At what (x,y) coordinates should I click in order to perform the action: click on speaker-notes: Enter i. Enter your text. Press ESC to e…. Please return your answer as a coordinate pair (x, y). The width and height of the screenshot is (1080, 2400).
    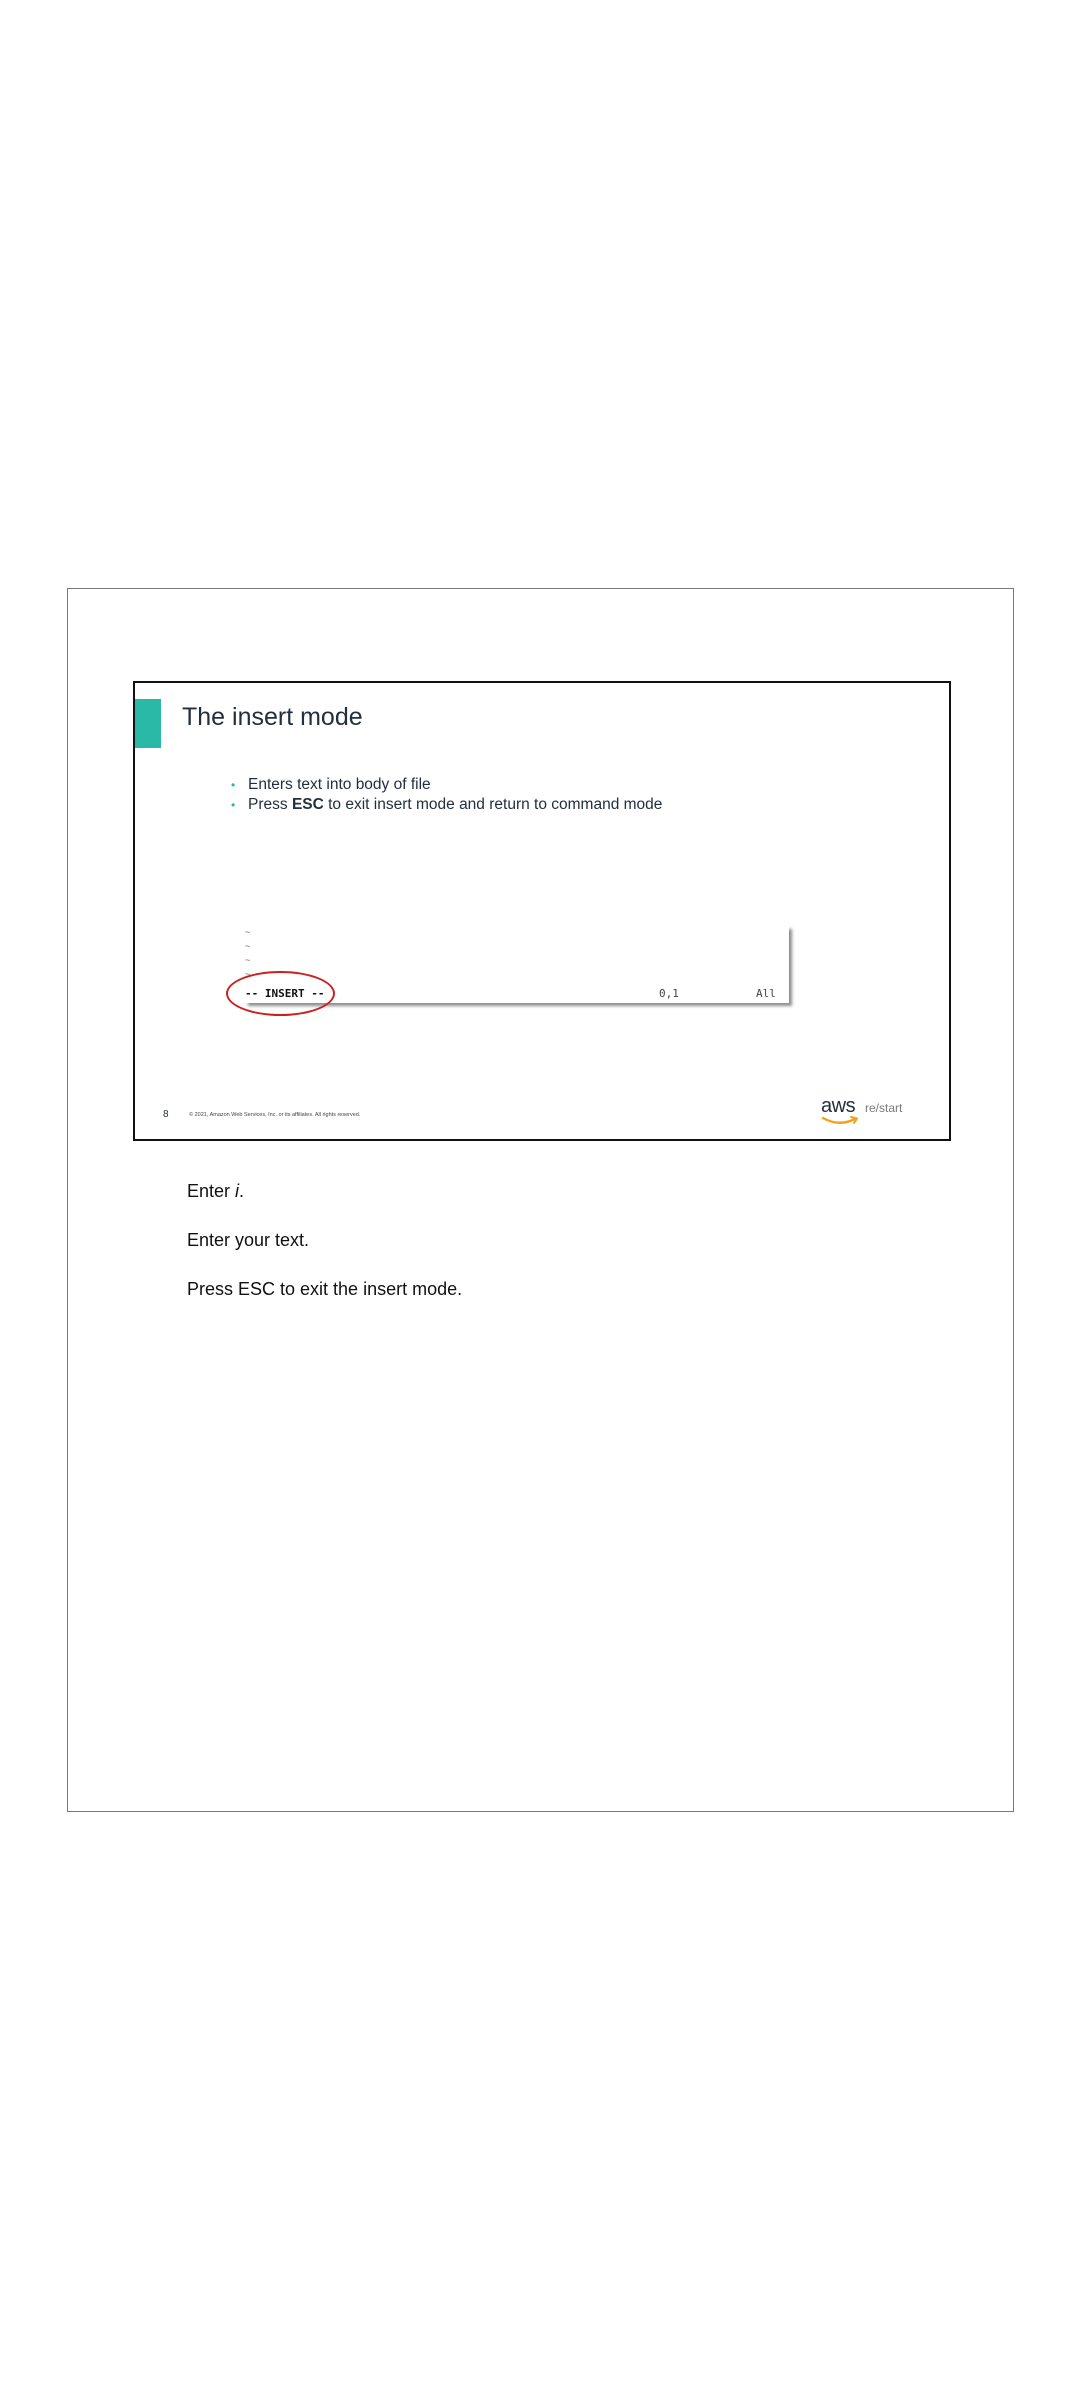
    Looking at the image, I should click on (324, 1253).